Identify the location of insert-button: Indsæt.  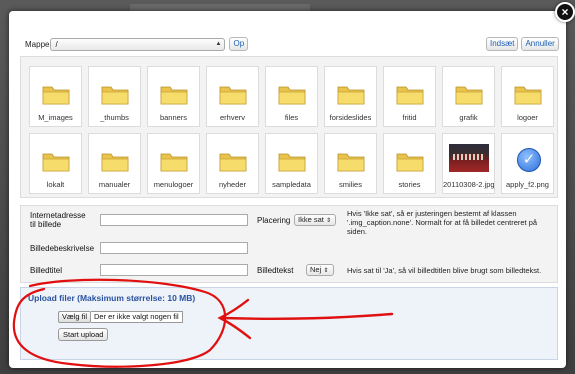
(502, 44).